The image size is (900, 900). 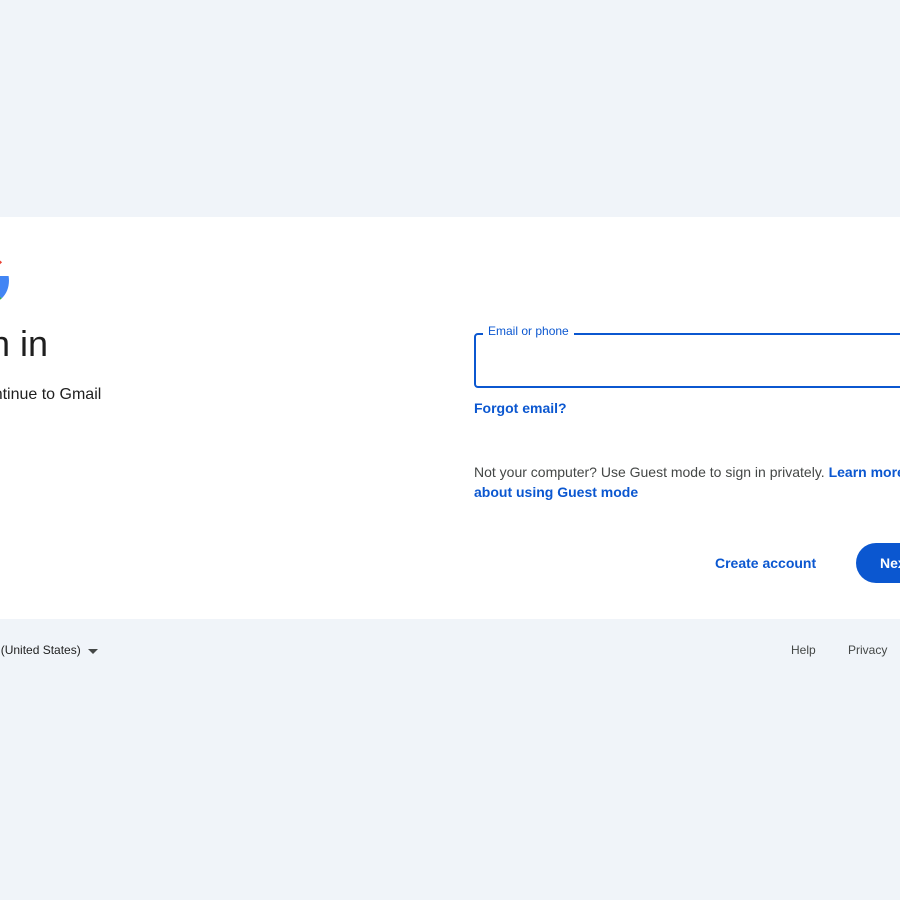 I want to click on email-input, so click(x=688, y=360).